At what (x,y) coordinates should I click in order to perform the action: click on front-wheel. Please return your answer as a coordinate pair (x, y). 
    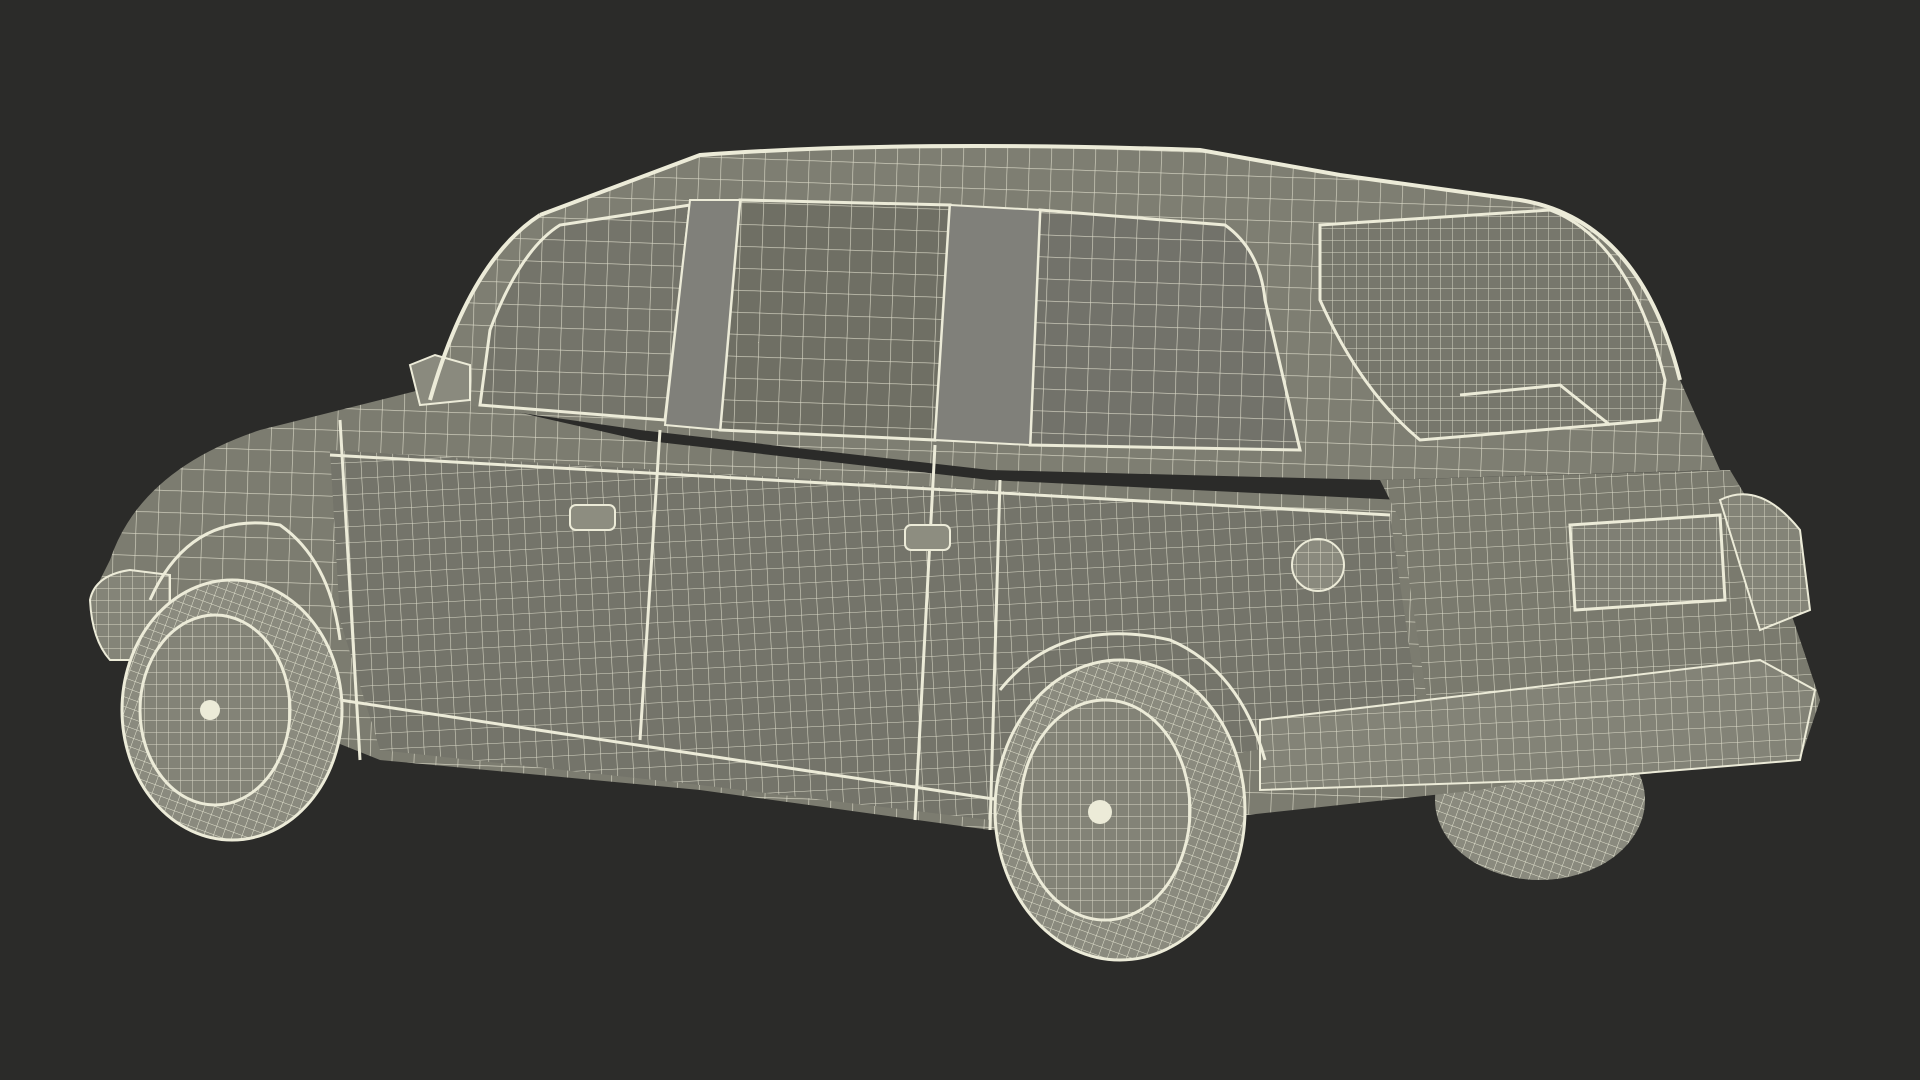
    Looking at the image, I should click on (232, 710).